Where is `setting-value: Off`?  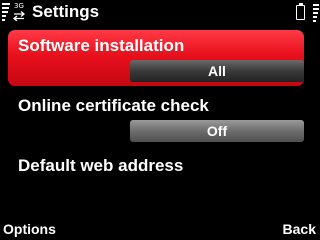
setting-value: Off is located at coordinates (217, 131).